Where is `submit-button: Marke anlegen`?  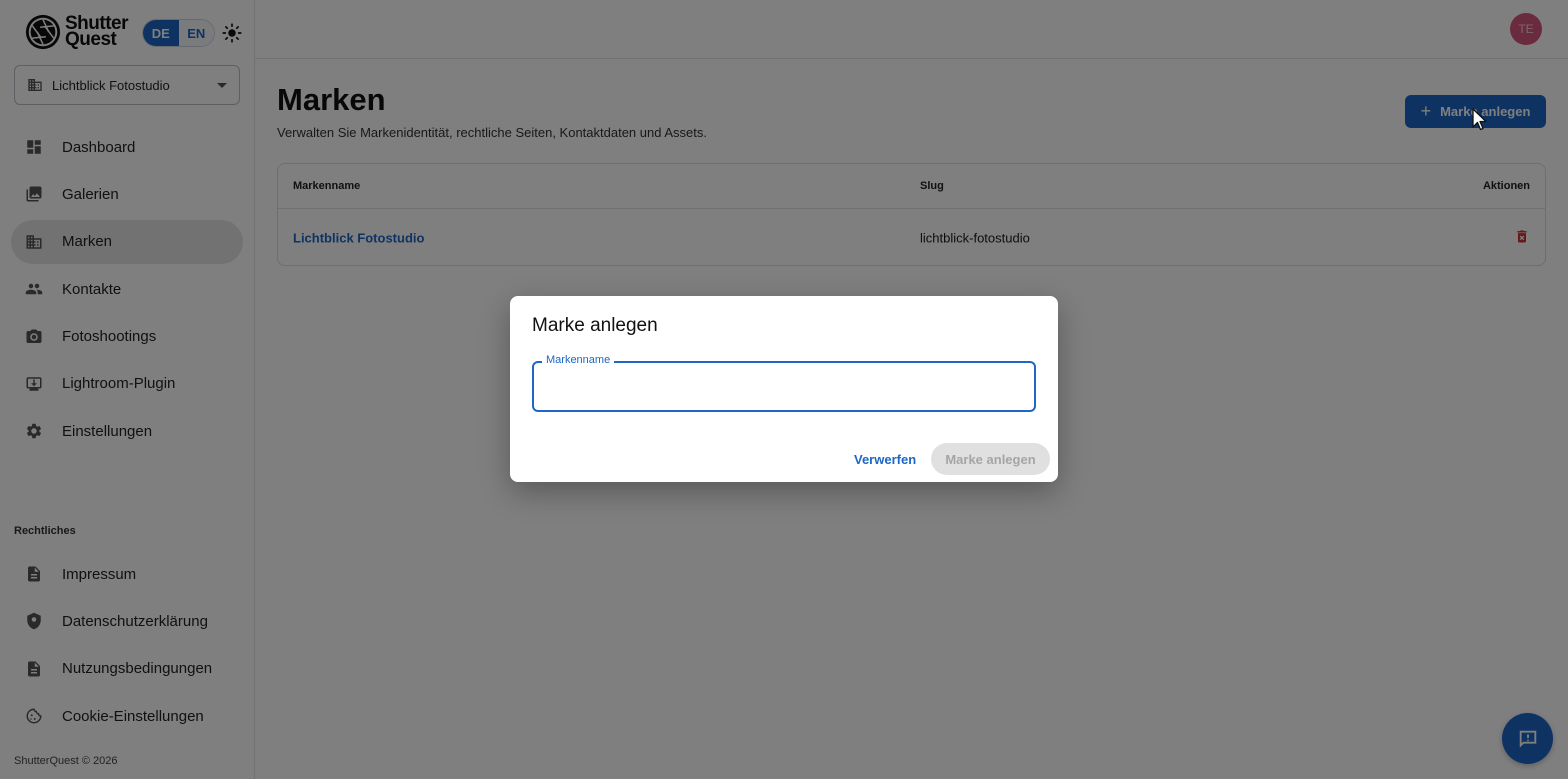
submit-button: Marke anlegen is located at coordinates (990, 459).